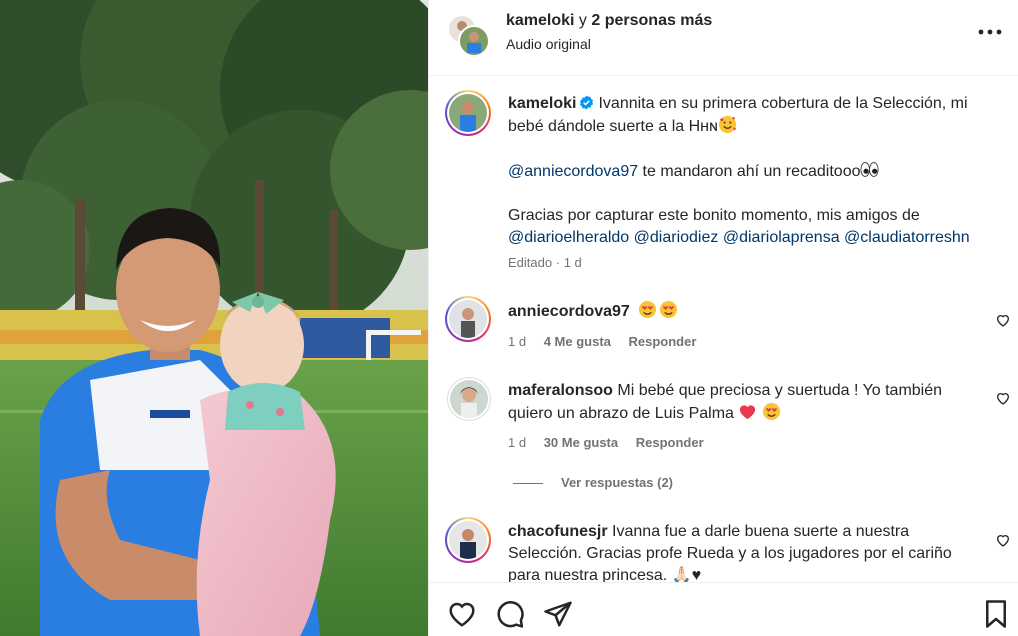 The image size is (1018, 636). What do you see at coordinates (907, 237) in the screenshot?
I see `tag-claudiatorreshn: @claudiatorreshn` at bounding box center [907, 237].